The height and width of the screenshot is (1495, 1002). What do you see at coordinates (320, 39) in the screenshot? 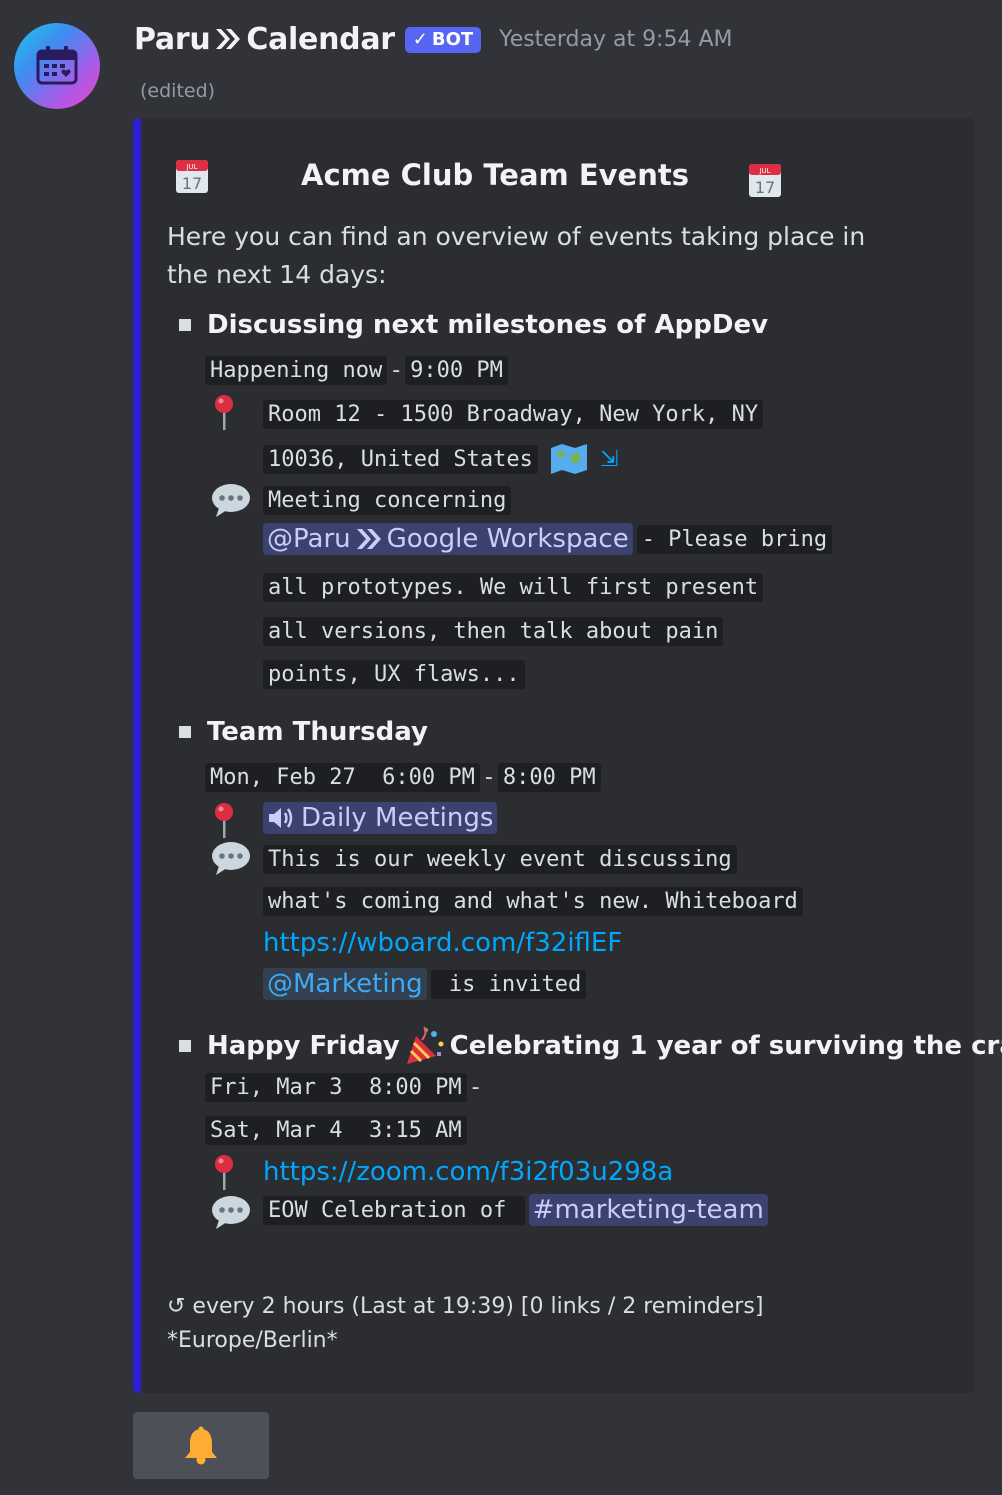
I see `username-part2: Calendar` at bounding box center [320, 39].